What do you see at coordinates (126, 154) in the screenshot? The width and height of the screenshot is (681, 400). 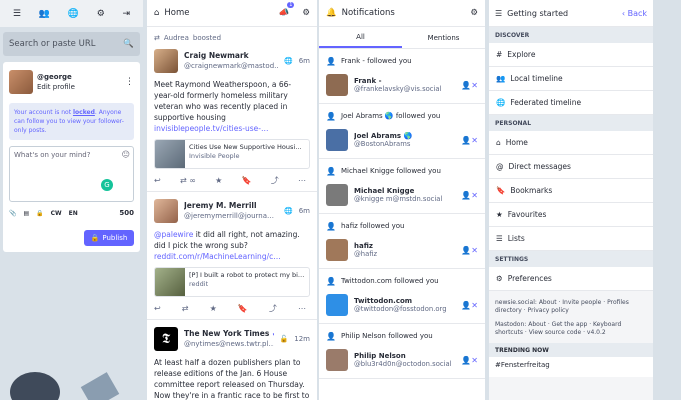 I see `emoji-icon: 😐` at bounding box center [126, 154].